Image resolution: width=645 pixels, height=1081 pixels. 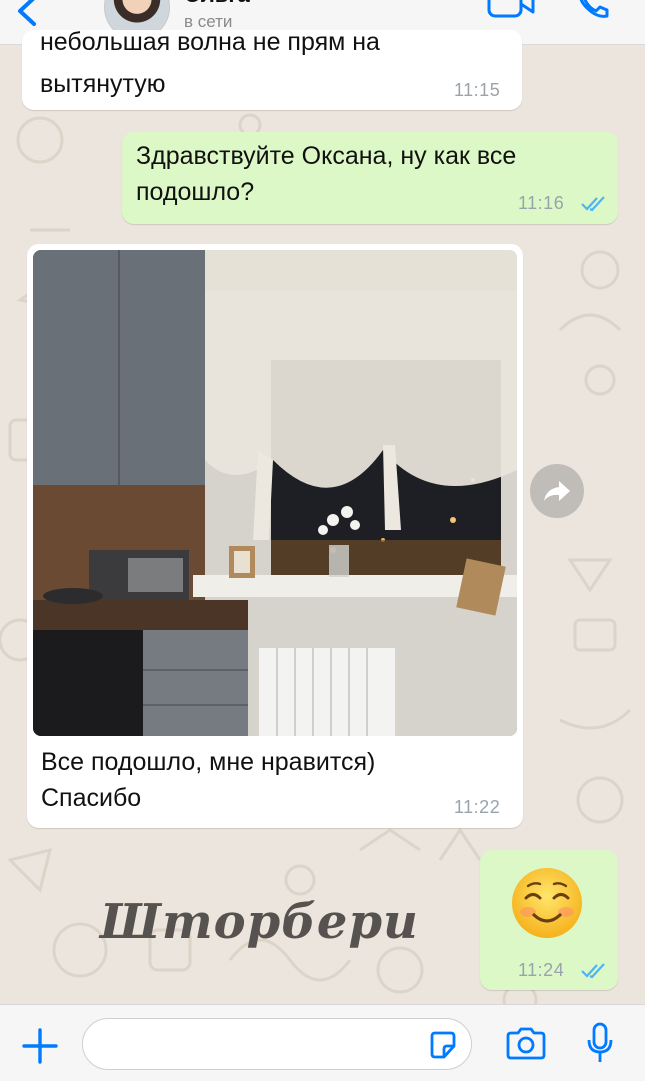 What do you see at coordinates (593, 11) in the screenshot?
I see `phone-icon` at bounding box center [593, 11].